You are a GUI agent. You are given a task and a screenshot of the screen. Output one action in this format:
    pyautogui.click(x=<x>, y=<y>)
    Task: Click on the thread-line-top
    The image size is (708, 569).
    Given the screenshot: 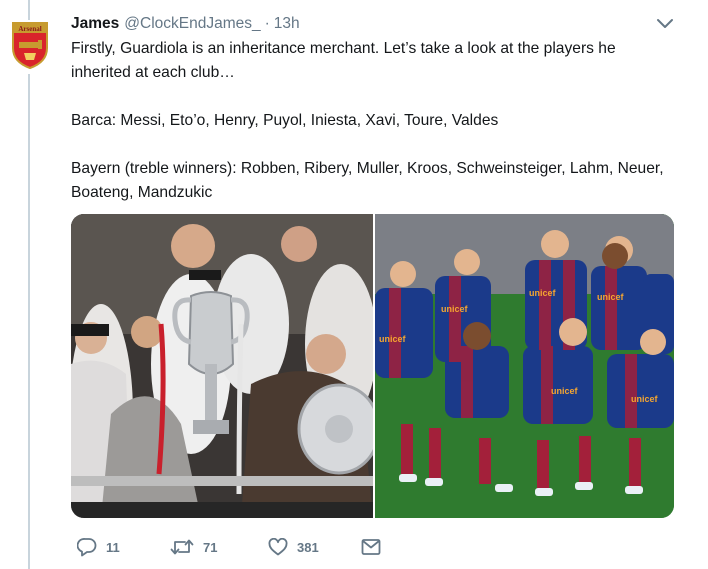 What is the action you would take?
    pyautogui.click(x=29, y=10)
    